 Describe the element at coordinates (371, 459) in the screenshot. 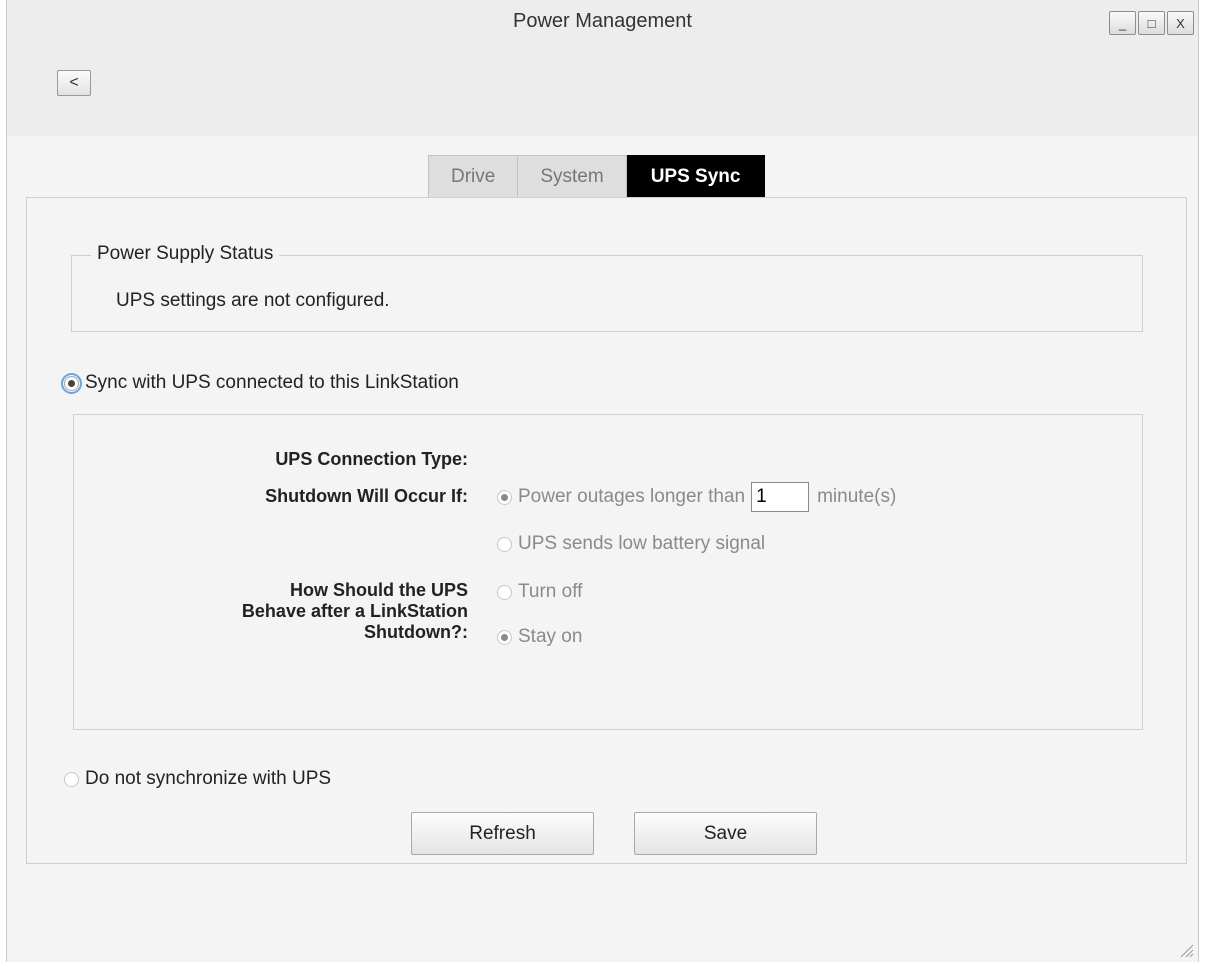

I see `connection-type-label: UPS Connection Type:` at that location.